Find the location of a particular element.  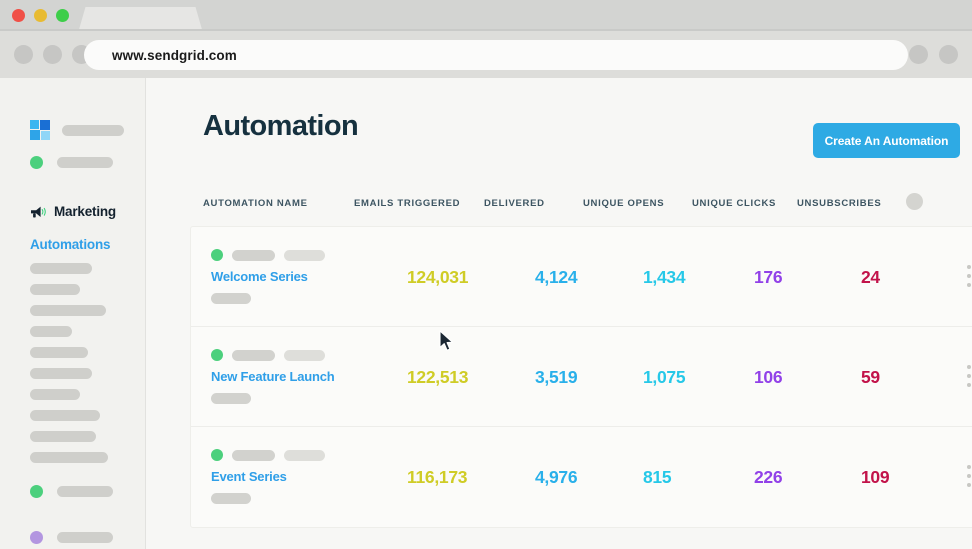

sidebar-item-secondary-purple is located at coordinates (71, 537).